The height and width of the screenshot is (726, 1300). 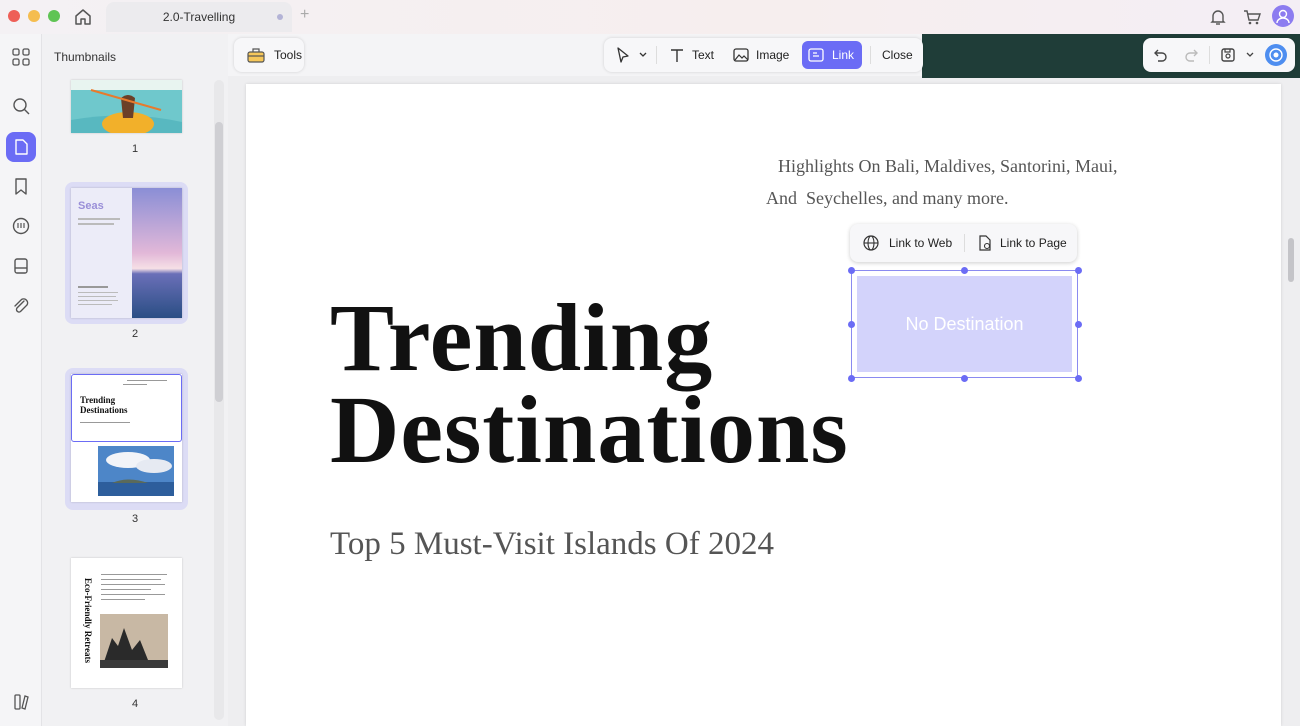 What do you see at coordinates (871, 243) in the screenshot?
I see `globe-icon` at bounding box center [871, 243].